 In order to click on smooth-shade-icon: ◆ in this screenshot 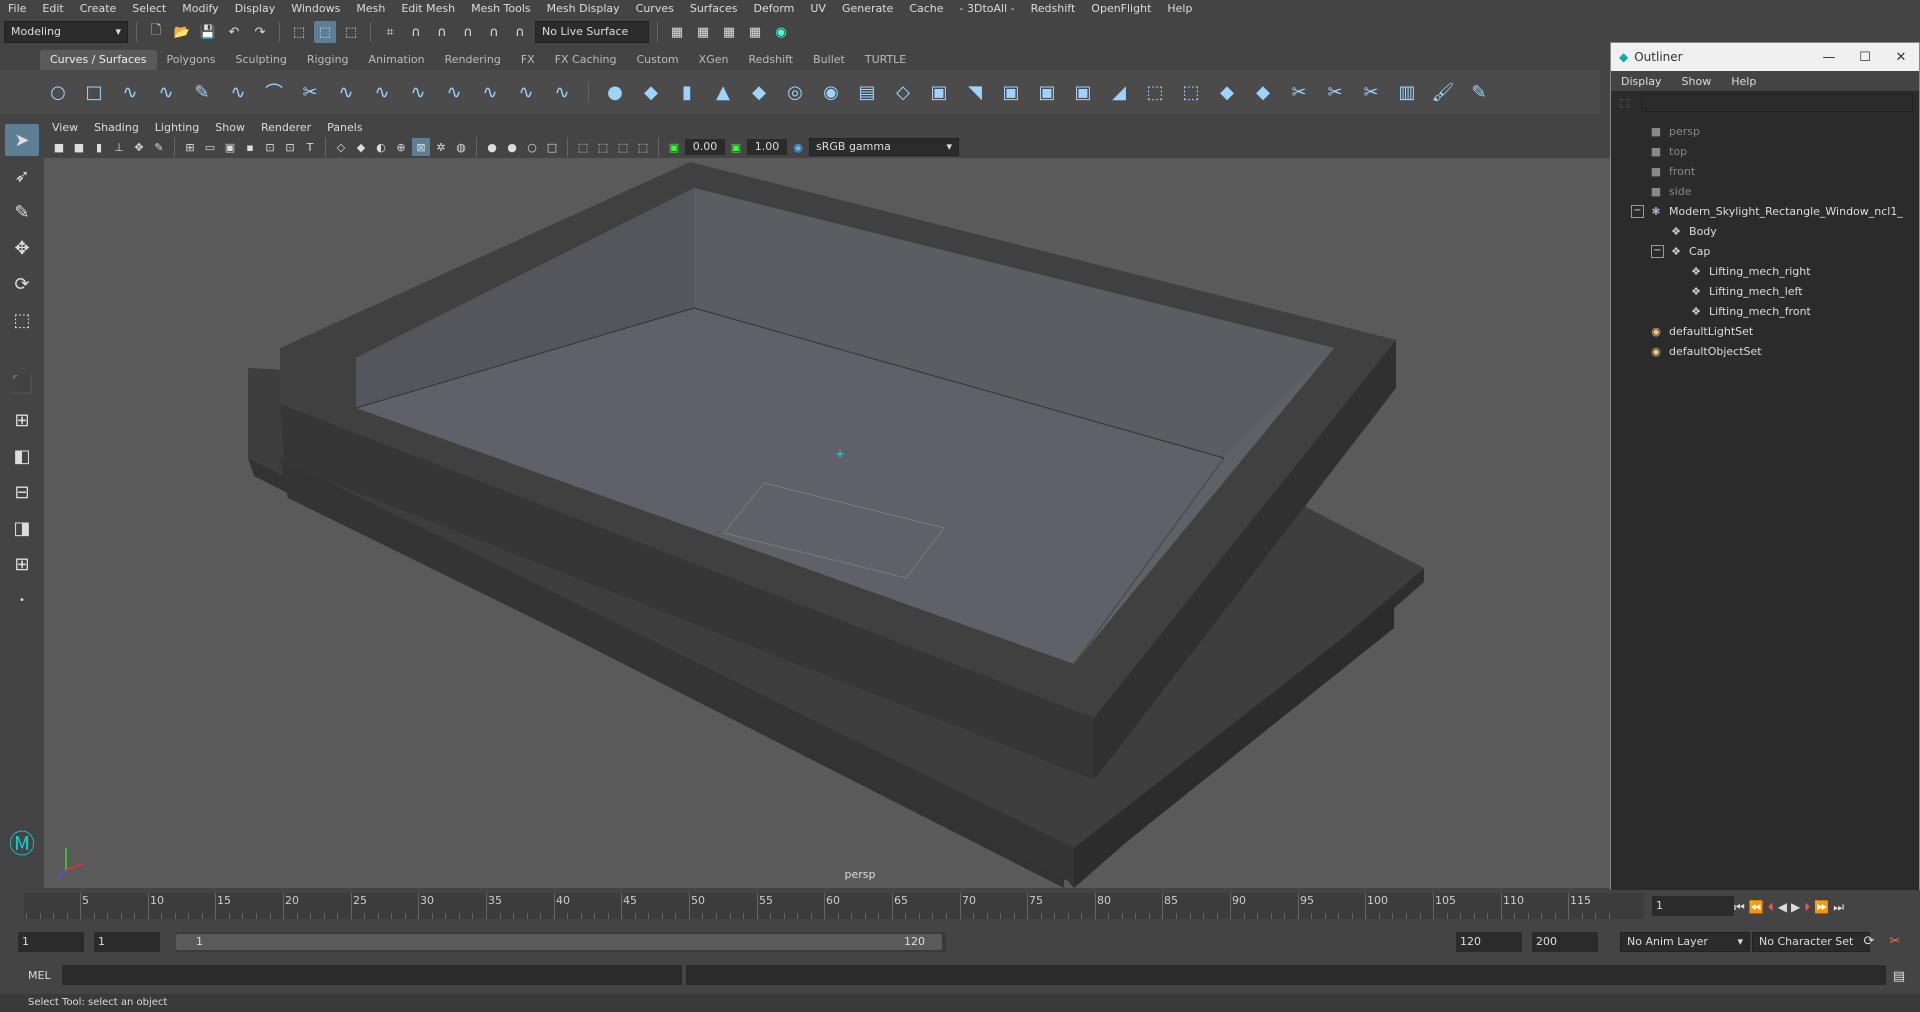, I will do `click(361, 147)`.